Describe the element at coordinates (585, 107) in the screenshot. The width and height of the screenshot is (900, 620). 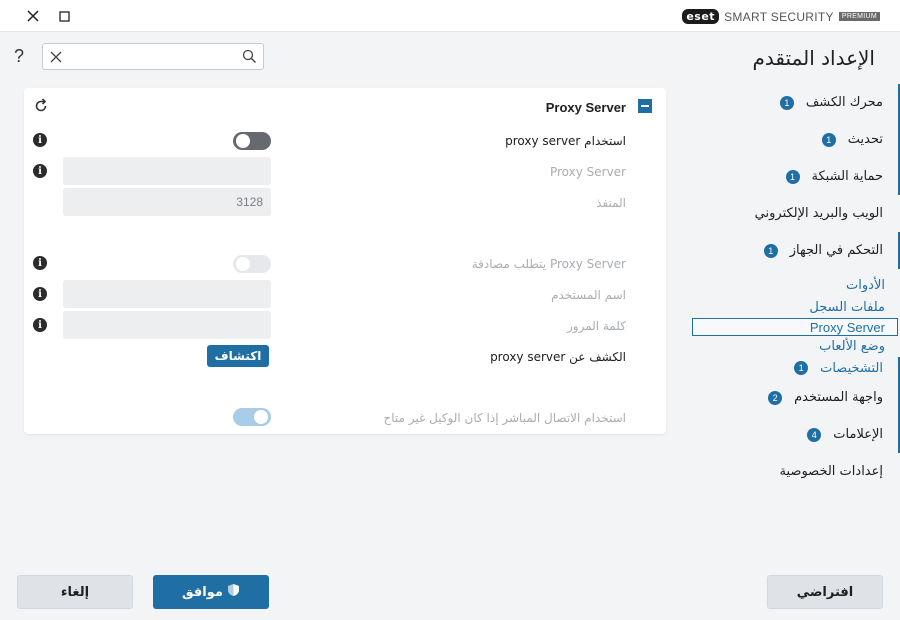
I see `panel-title: Proxy Server` at that location.